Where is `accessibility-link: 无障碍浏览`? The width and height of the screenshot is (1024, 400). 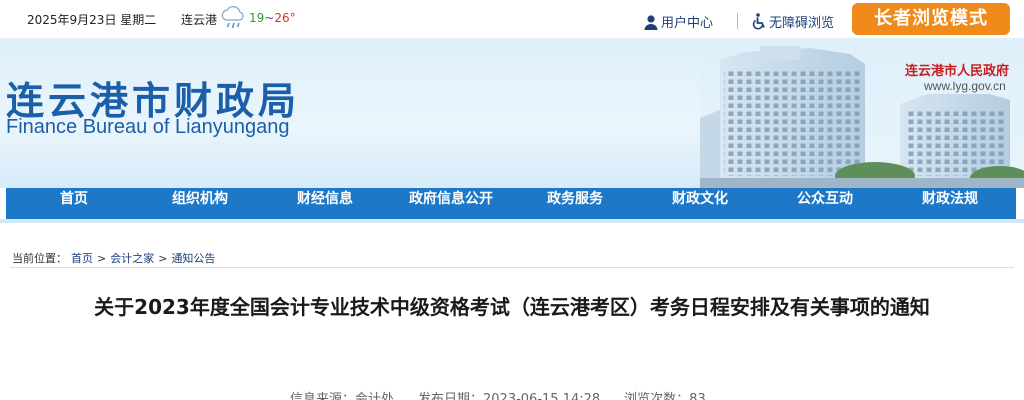 accessibility-link: 无障碍浏览 is located at coordinates (792, 21).